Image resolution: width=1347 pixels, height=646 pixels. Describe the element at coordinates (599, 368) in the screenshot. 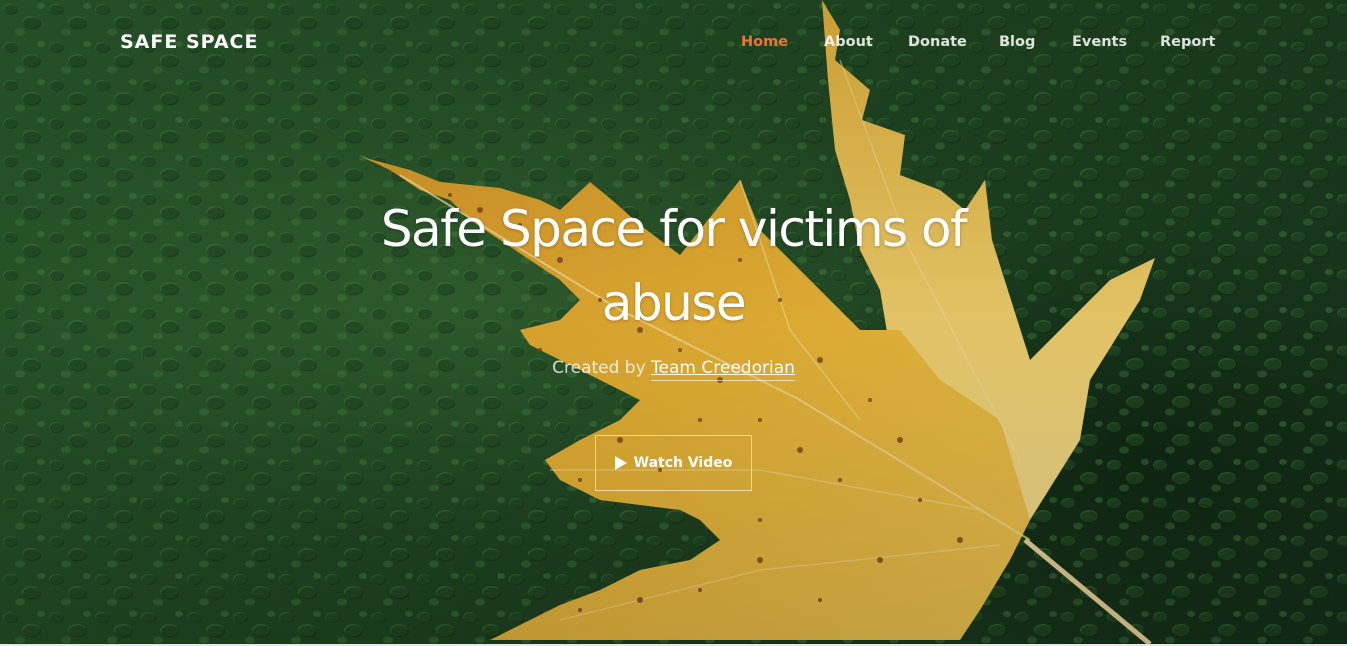

I see `credit-prefix: Created by` at that location.